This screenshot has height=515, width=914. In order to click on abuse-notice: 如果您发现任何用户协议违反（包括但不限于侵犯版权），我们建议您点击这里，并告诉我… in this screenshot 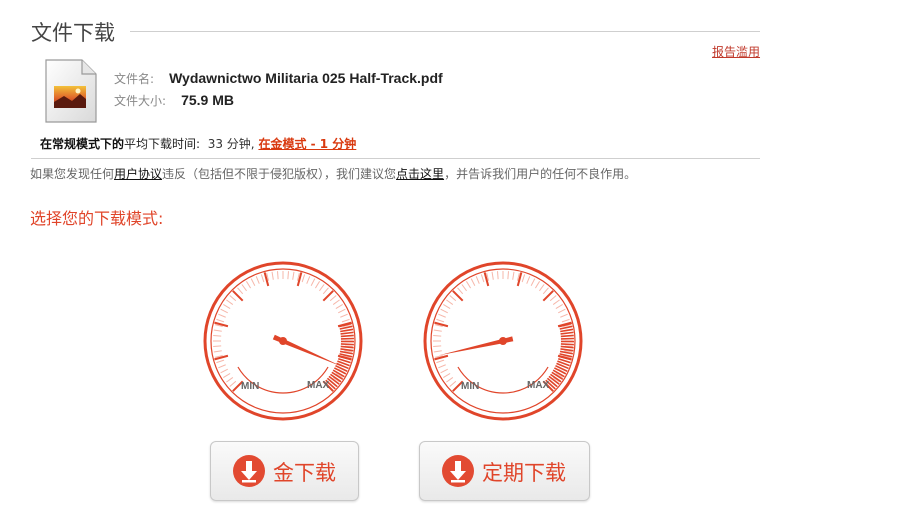, I will do `click(333, 173)`.